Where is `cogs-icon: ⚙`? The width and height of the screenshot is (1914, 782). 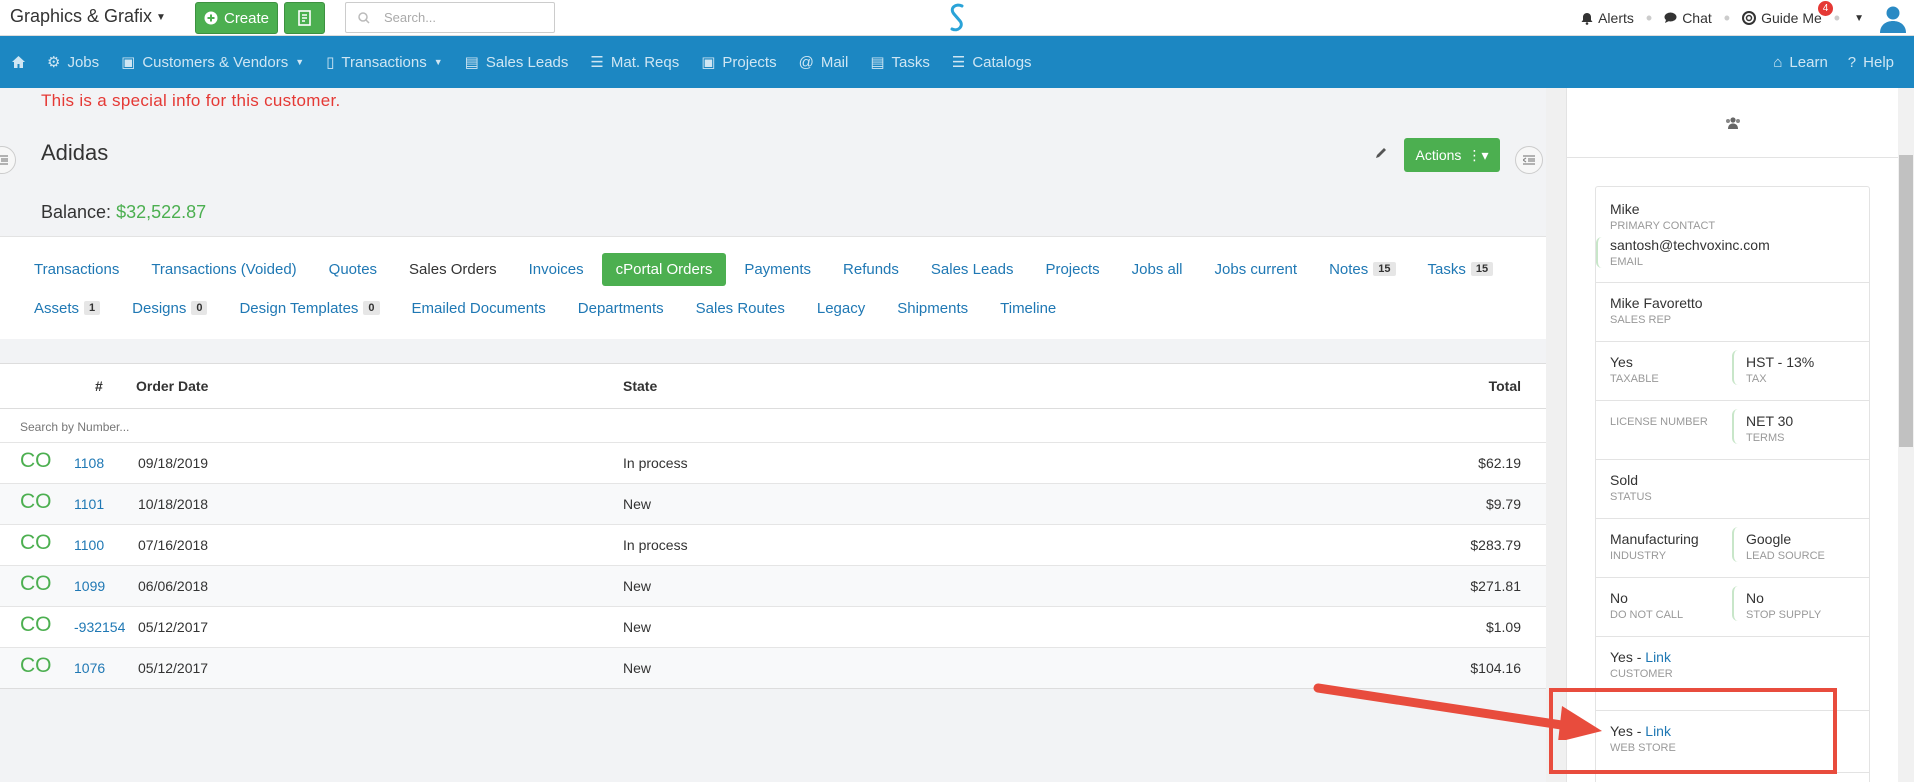 cogs-icon: ⚙ is located at coordinates (54, 62).